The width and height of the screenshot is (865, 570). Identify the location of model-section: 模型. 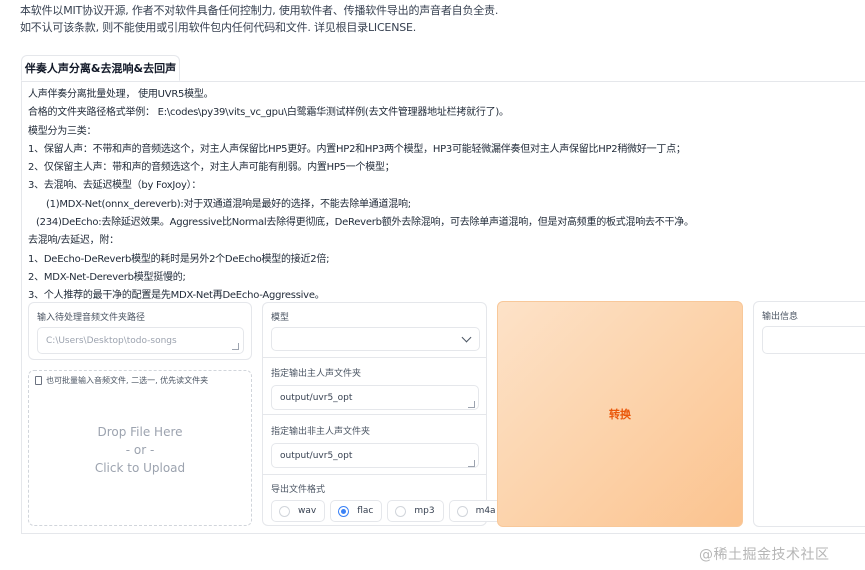
(374, 330).